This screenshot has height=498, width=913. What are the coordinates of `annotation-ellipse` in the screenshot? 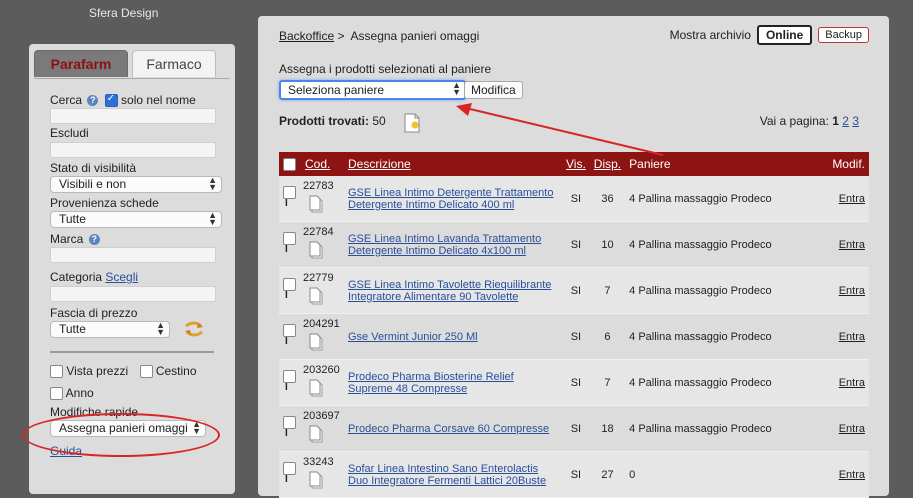 It's located at (121, 435).